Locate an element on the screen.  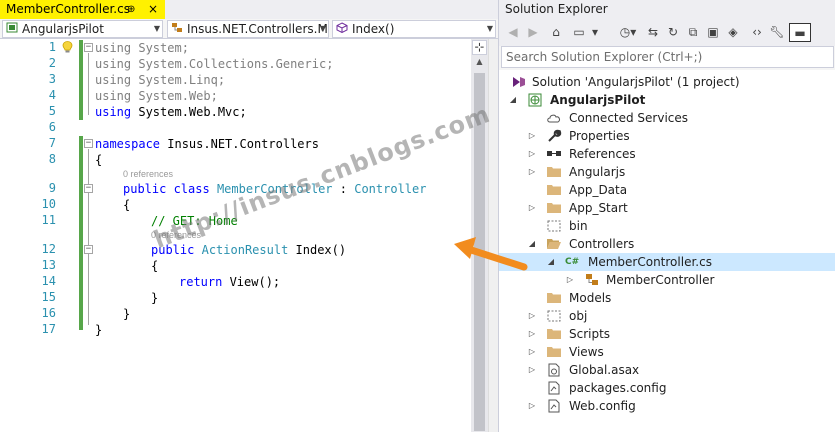
outline-line is located at coordinates (88, 237).